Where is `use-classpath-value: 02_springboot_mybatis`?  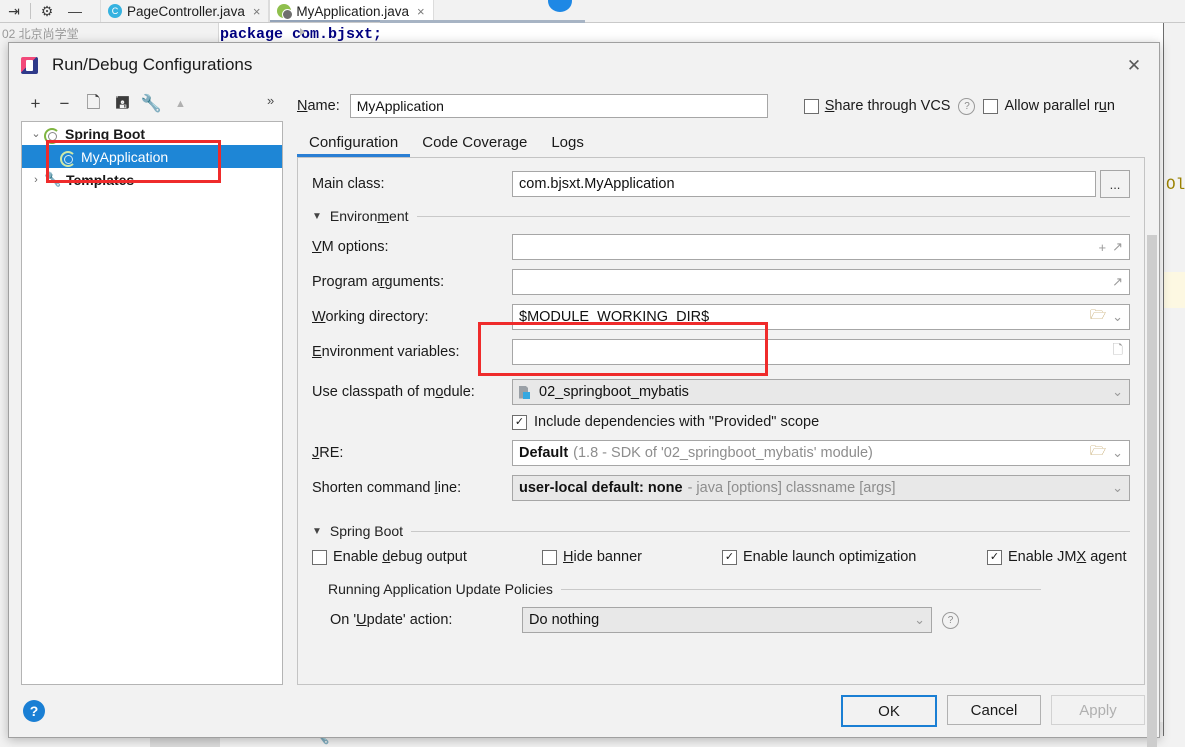 use-classpath-value: 02_springboot_mybatis is located at coordinates (614, 392).